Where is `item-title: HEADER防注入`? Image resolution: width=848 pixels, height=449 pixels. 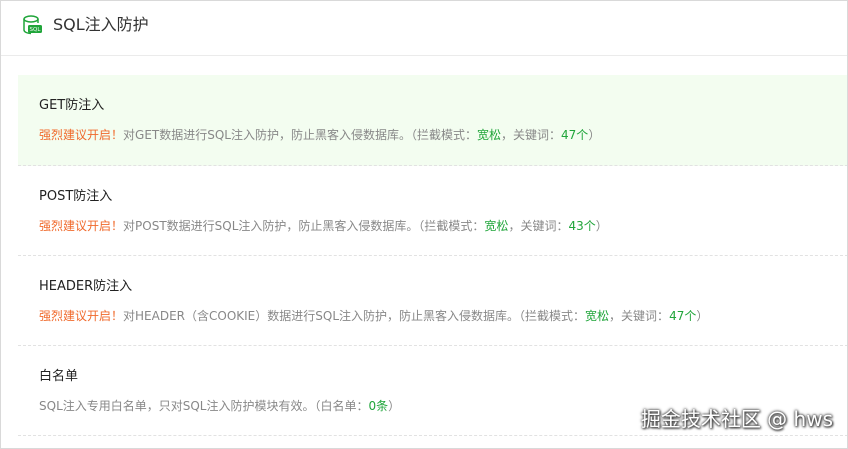
item-title: HEADER防注入 is located at coordinates (86, 286).